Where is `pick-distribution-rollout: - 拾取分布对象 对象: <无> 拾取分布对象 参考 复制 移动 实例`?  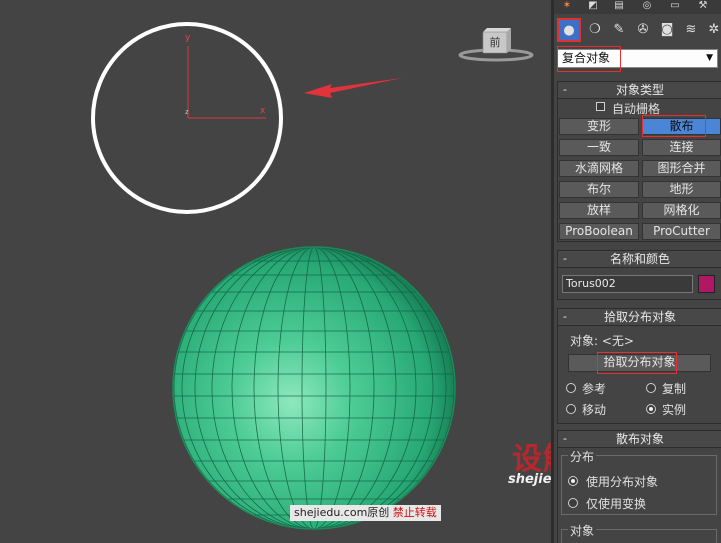 pick-distribution-rollout: - 拾取分布对象 对象: <无> 拾取分布对象 参考 复制 移动 实例 is located at coordinates (639, 366).